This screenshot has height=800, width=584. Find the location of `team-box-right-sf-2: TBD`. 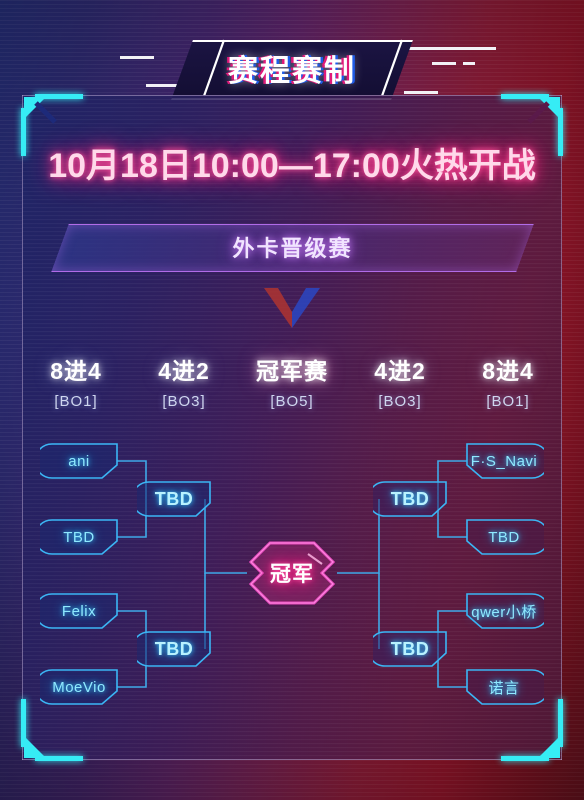

team-box-right-sf-2: TBD is located at coordinates (410, 649).